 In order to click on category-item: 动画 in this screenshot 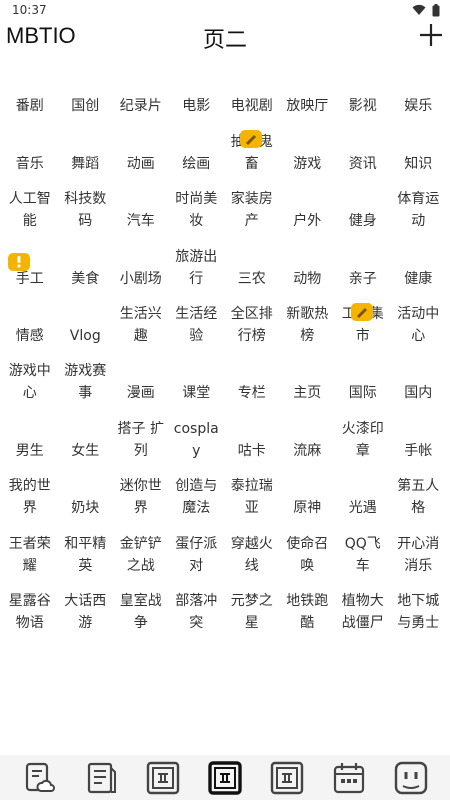, I will do `click(141, 153)`.